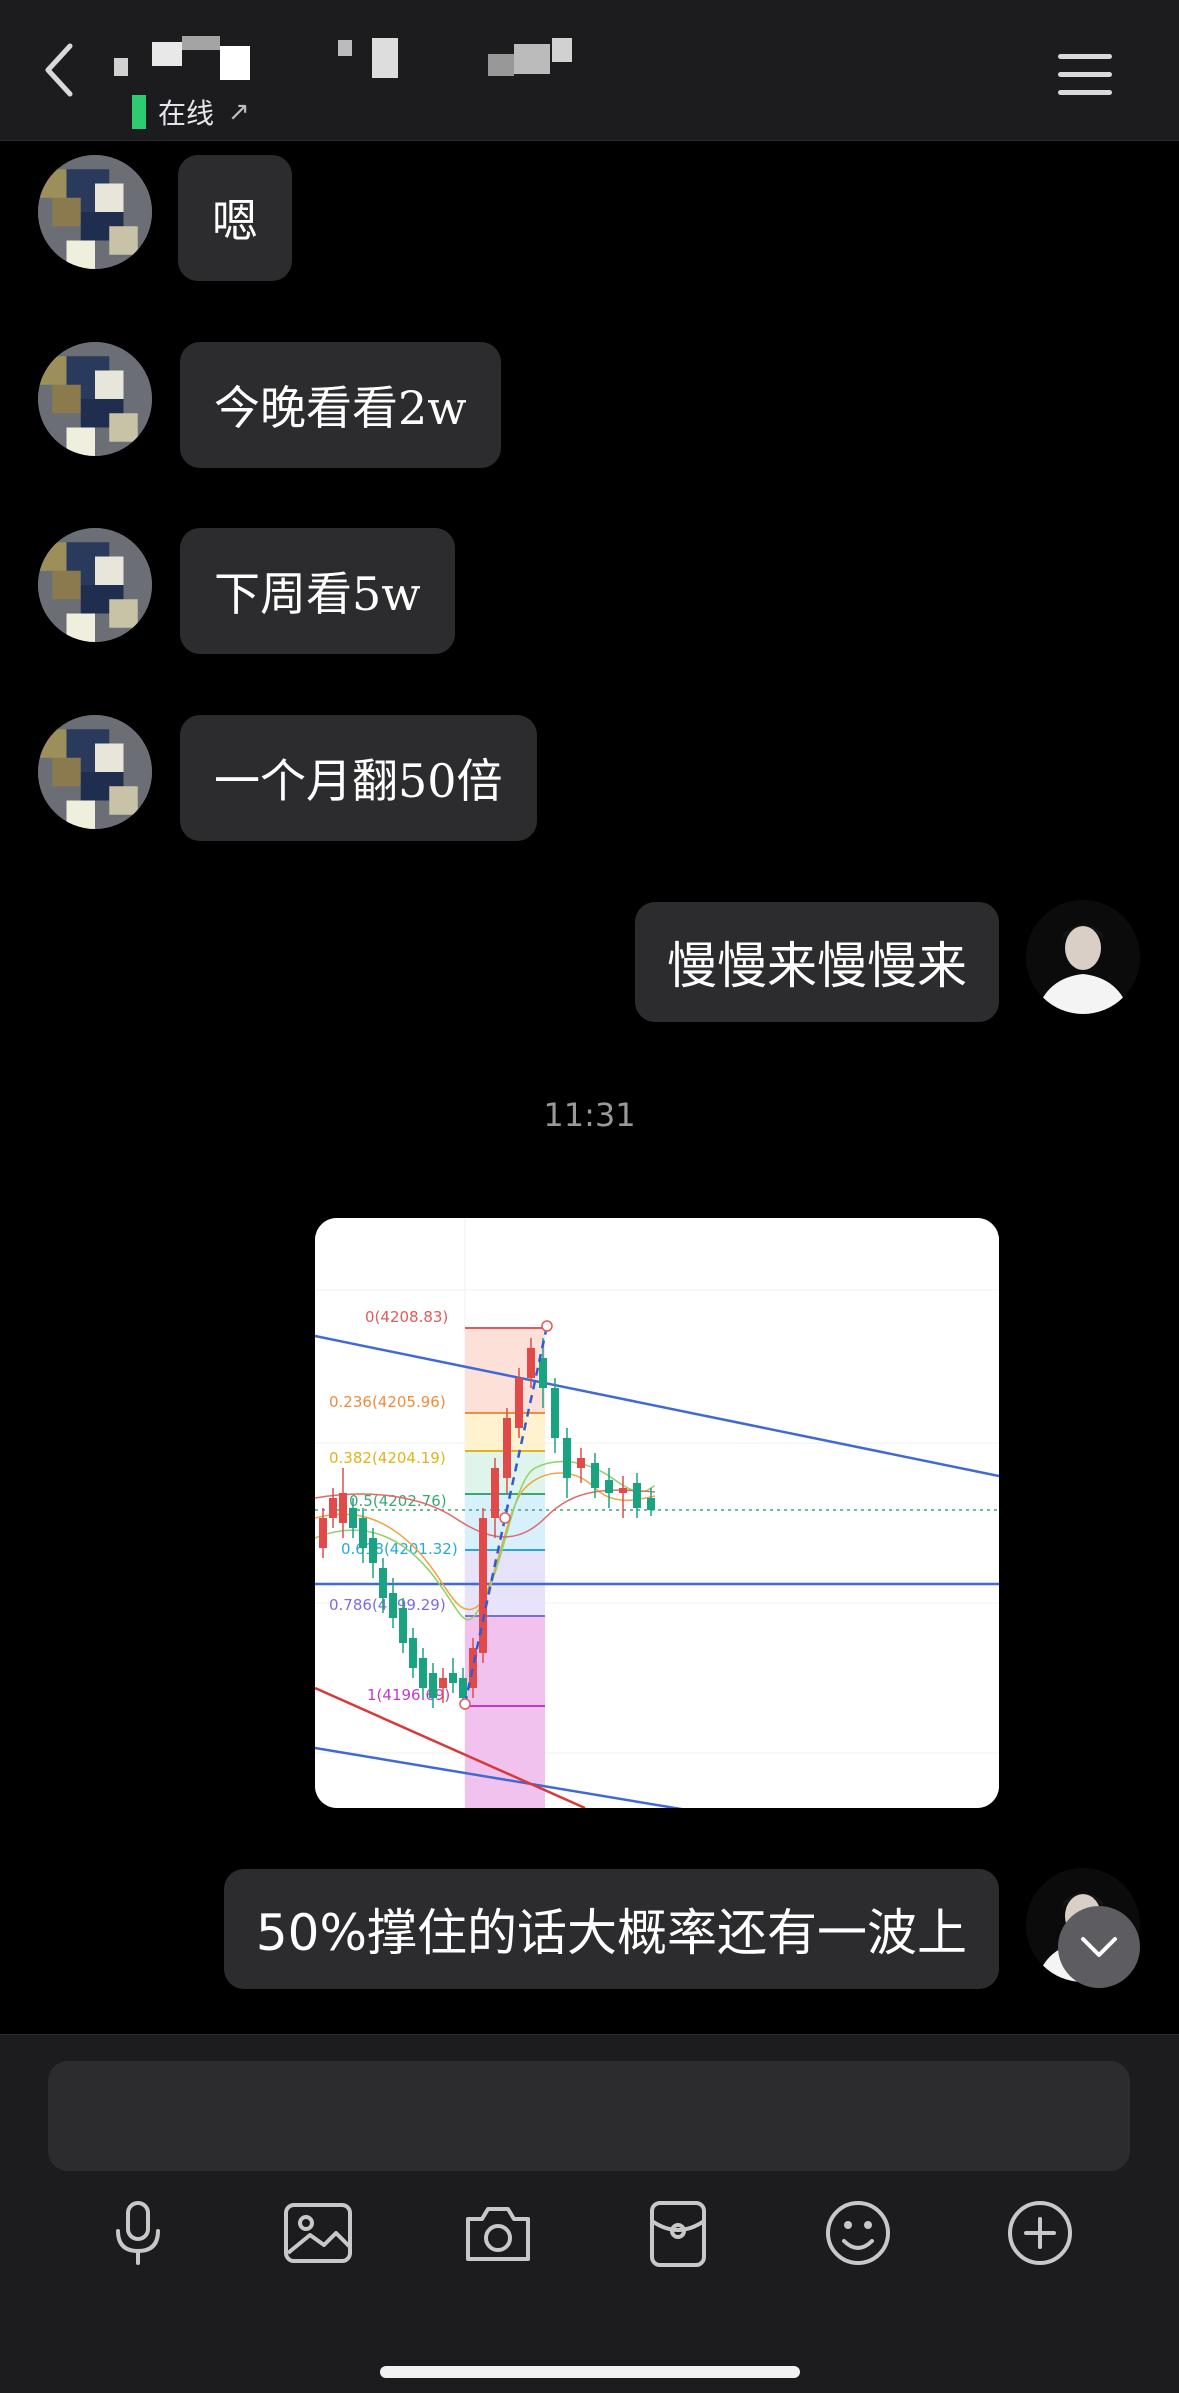  What do you see at coordinates (589, 1115) in the screenshot?
I see `message-timestamp: 11:31` at bounding box center [589, 1115].